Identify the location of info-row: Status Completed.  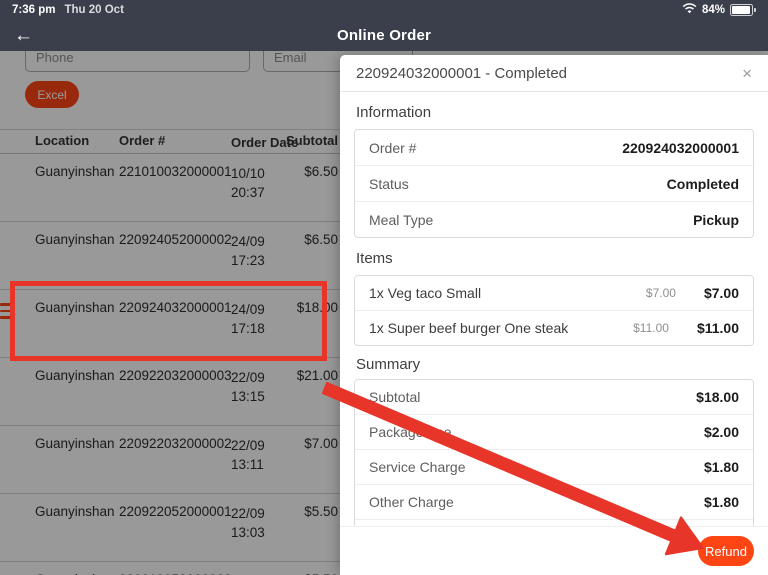
(554, 184).